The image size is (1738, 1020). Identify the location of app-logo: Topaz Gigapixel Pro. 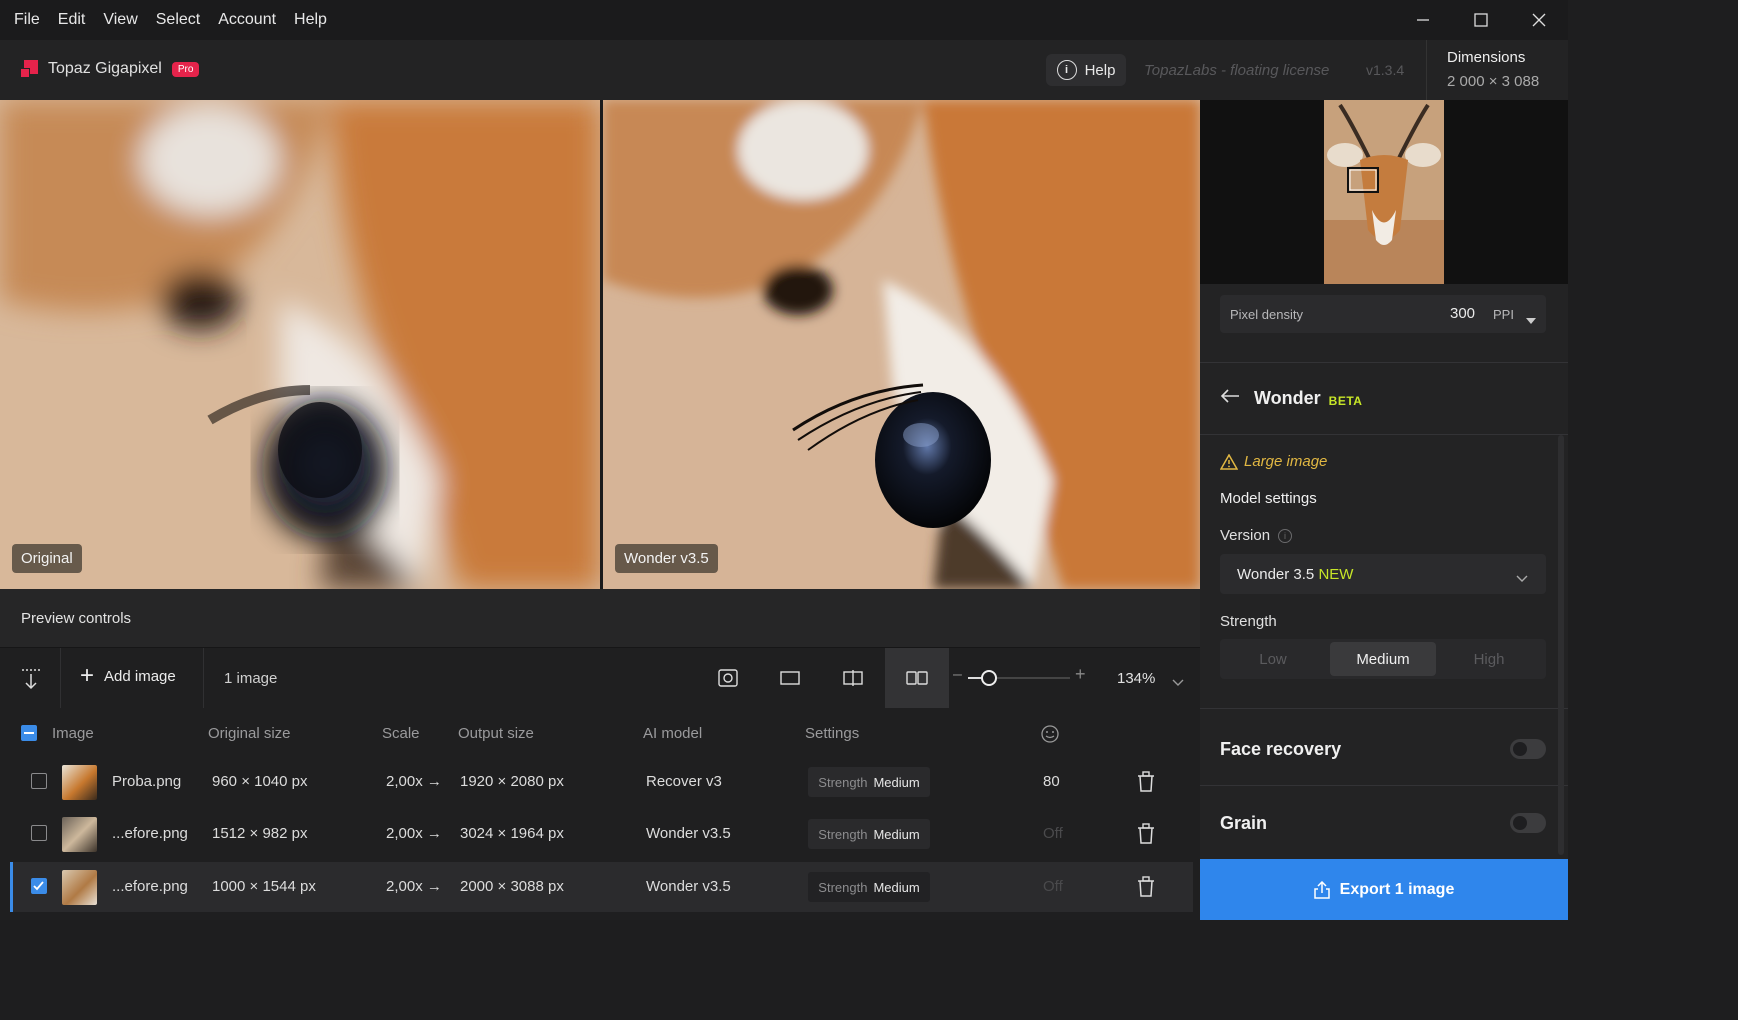
(110, 69).